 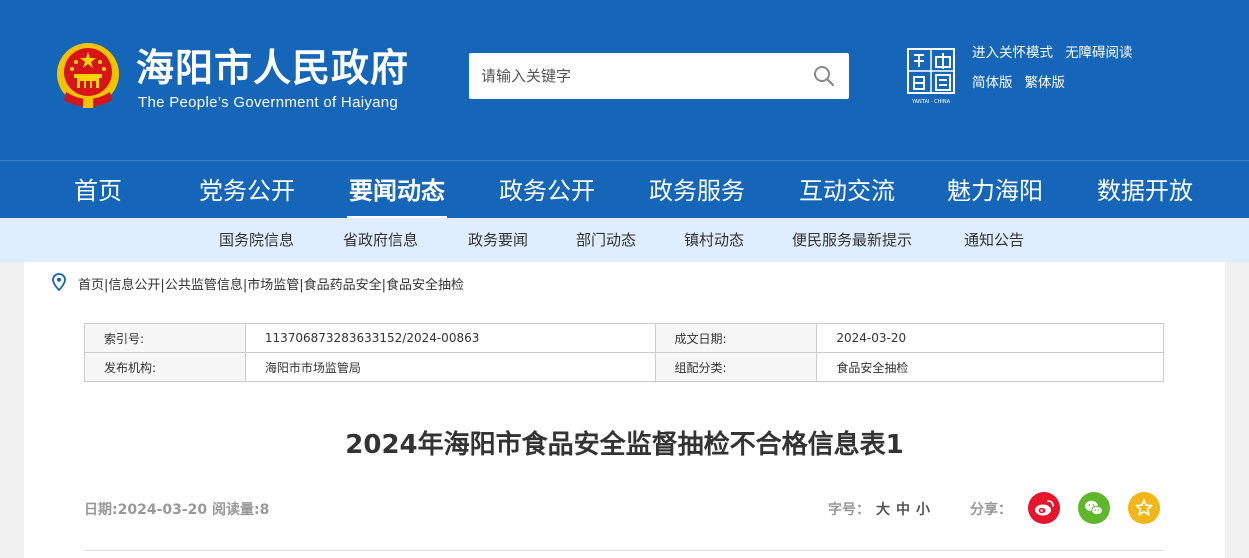 What do you see at coordinates (634, 76) in the screenshot?
I see `search-input` at bounding box center [634, 76].